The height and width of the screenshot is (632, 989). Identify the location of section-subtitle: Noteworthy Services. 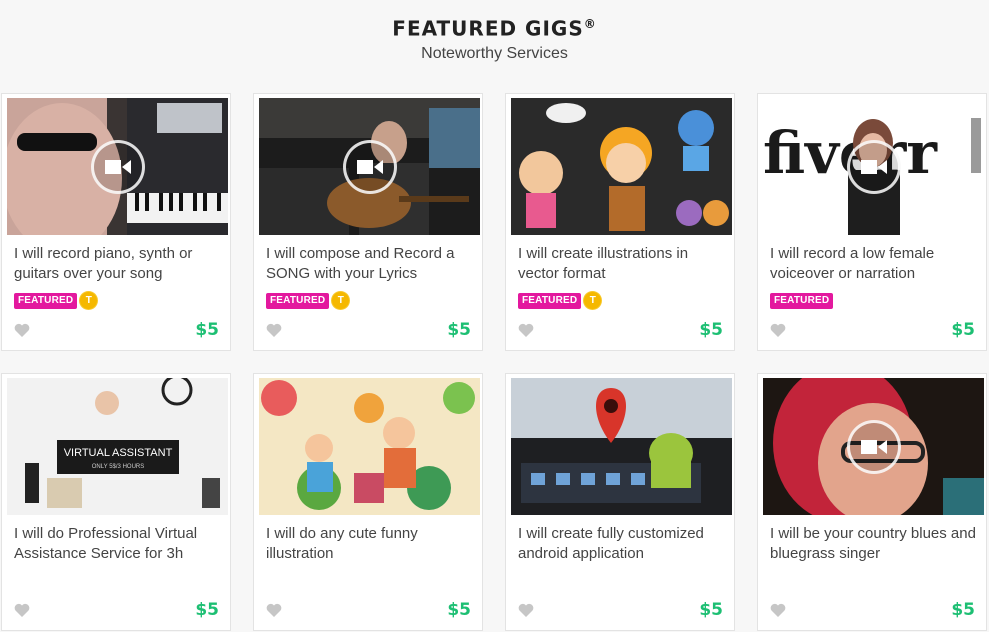
(494, 53).